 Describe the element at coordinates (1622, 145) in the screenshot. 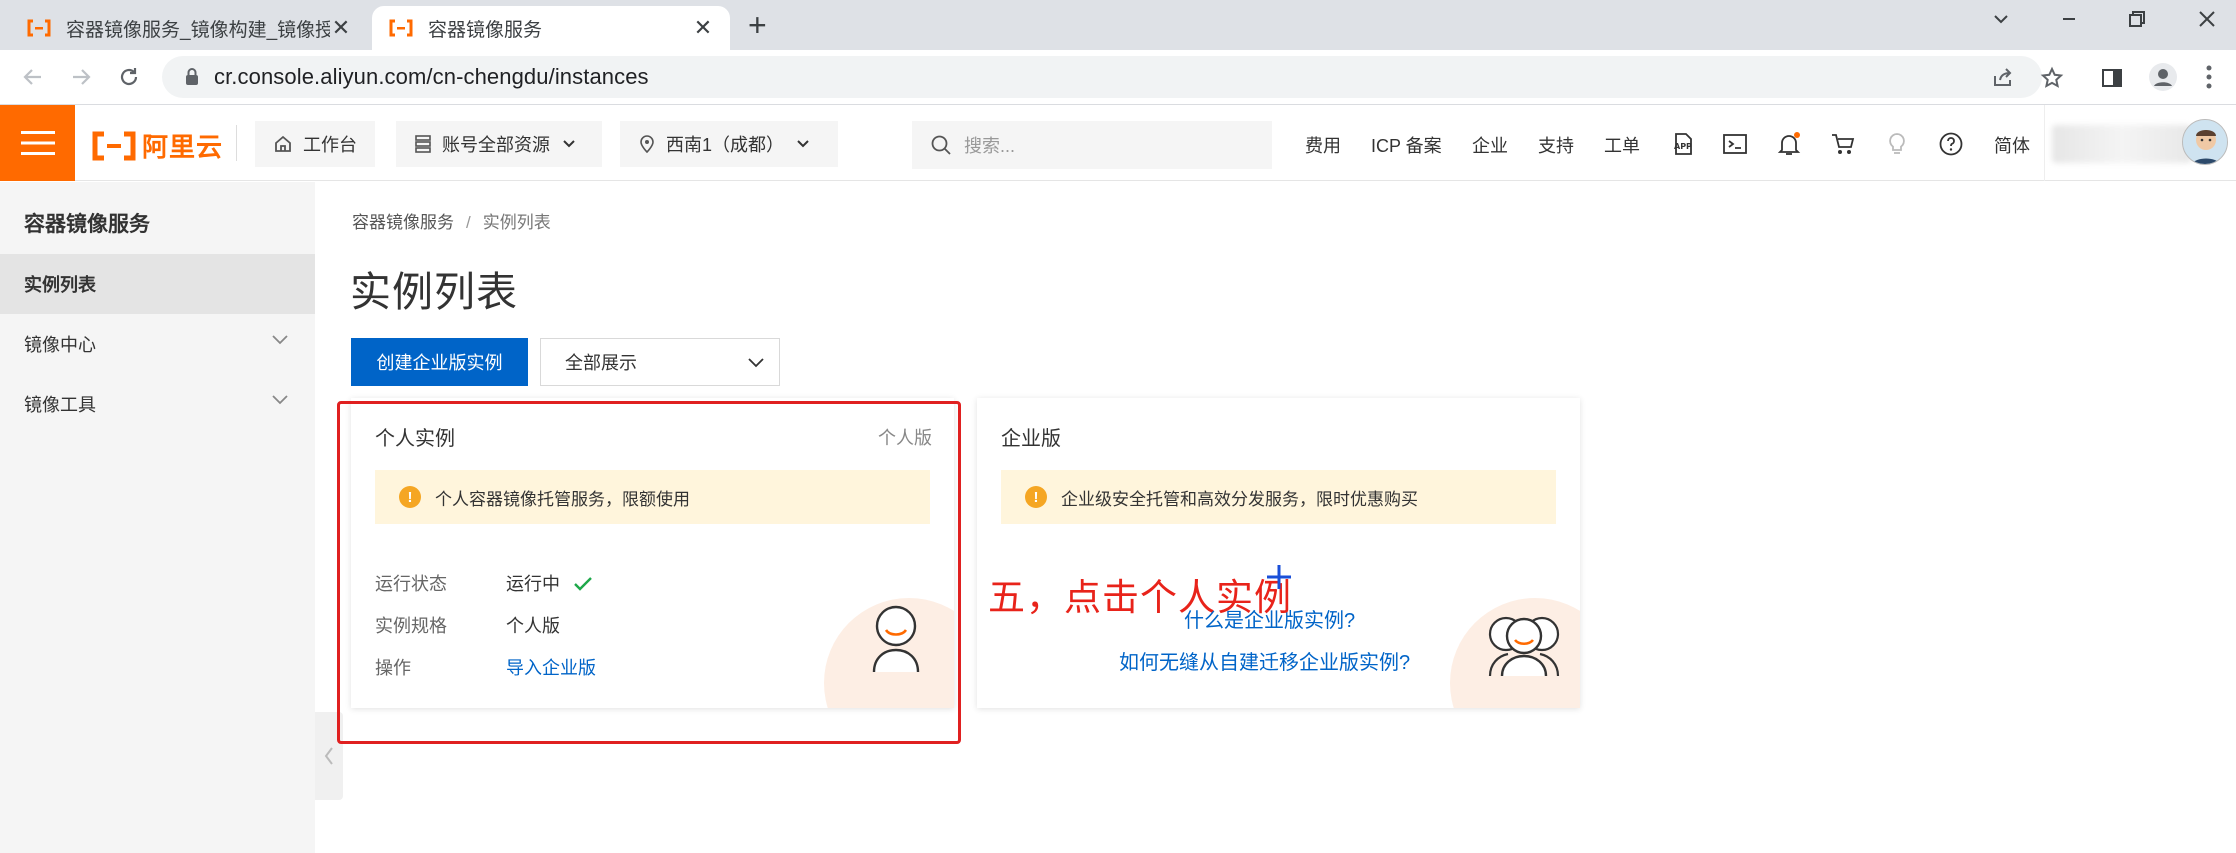

I see `nav-link-ticket: 工单` at that location.